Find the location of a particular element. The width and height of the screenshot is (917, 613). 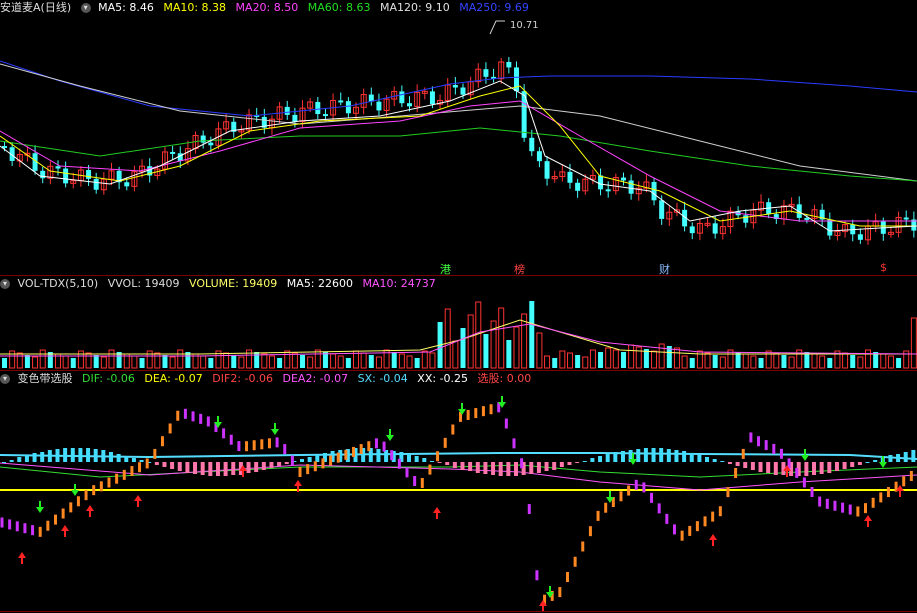

dif-label: DIF: -0.06 is located at coordinates (108, 378).